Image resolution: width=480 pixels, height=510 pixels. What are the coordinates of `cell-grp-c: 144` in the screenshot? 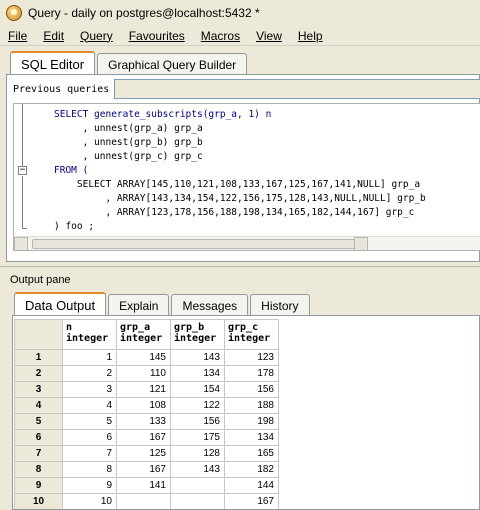 It's located at (251, 485).